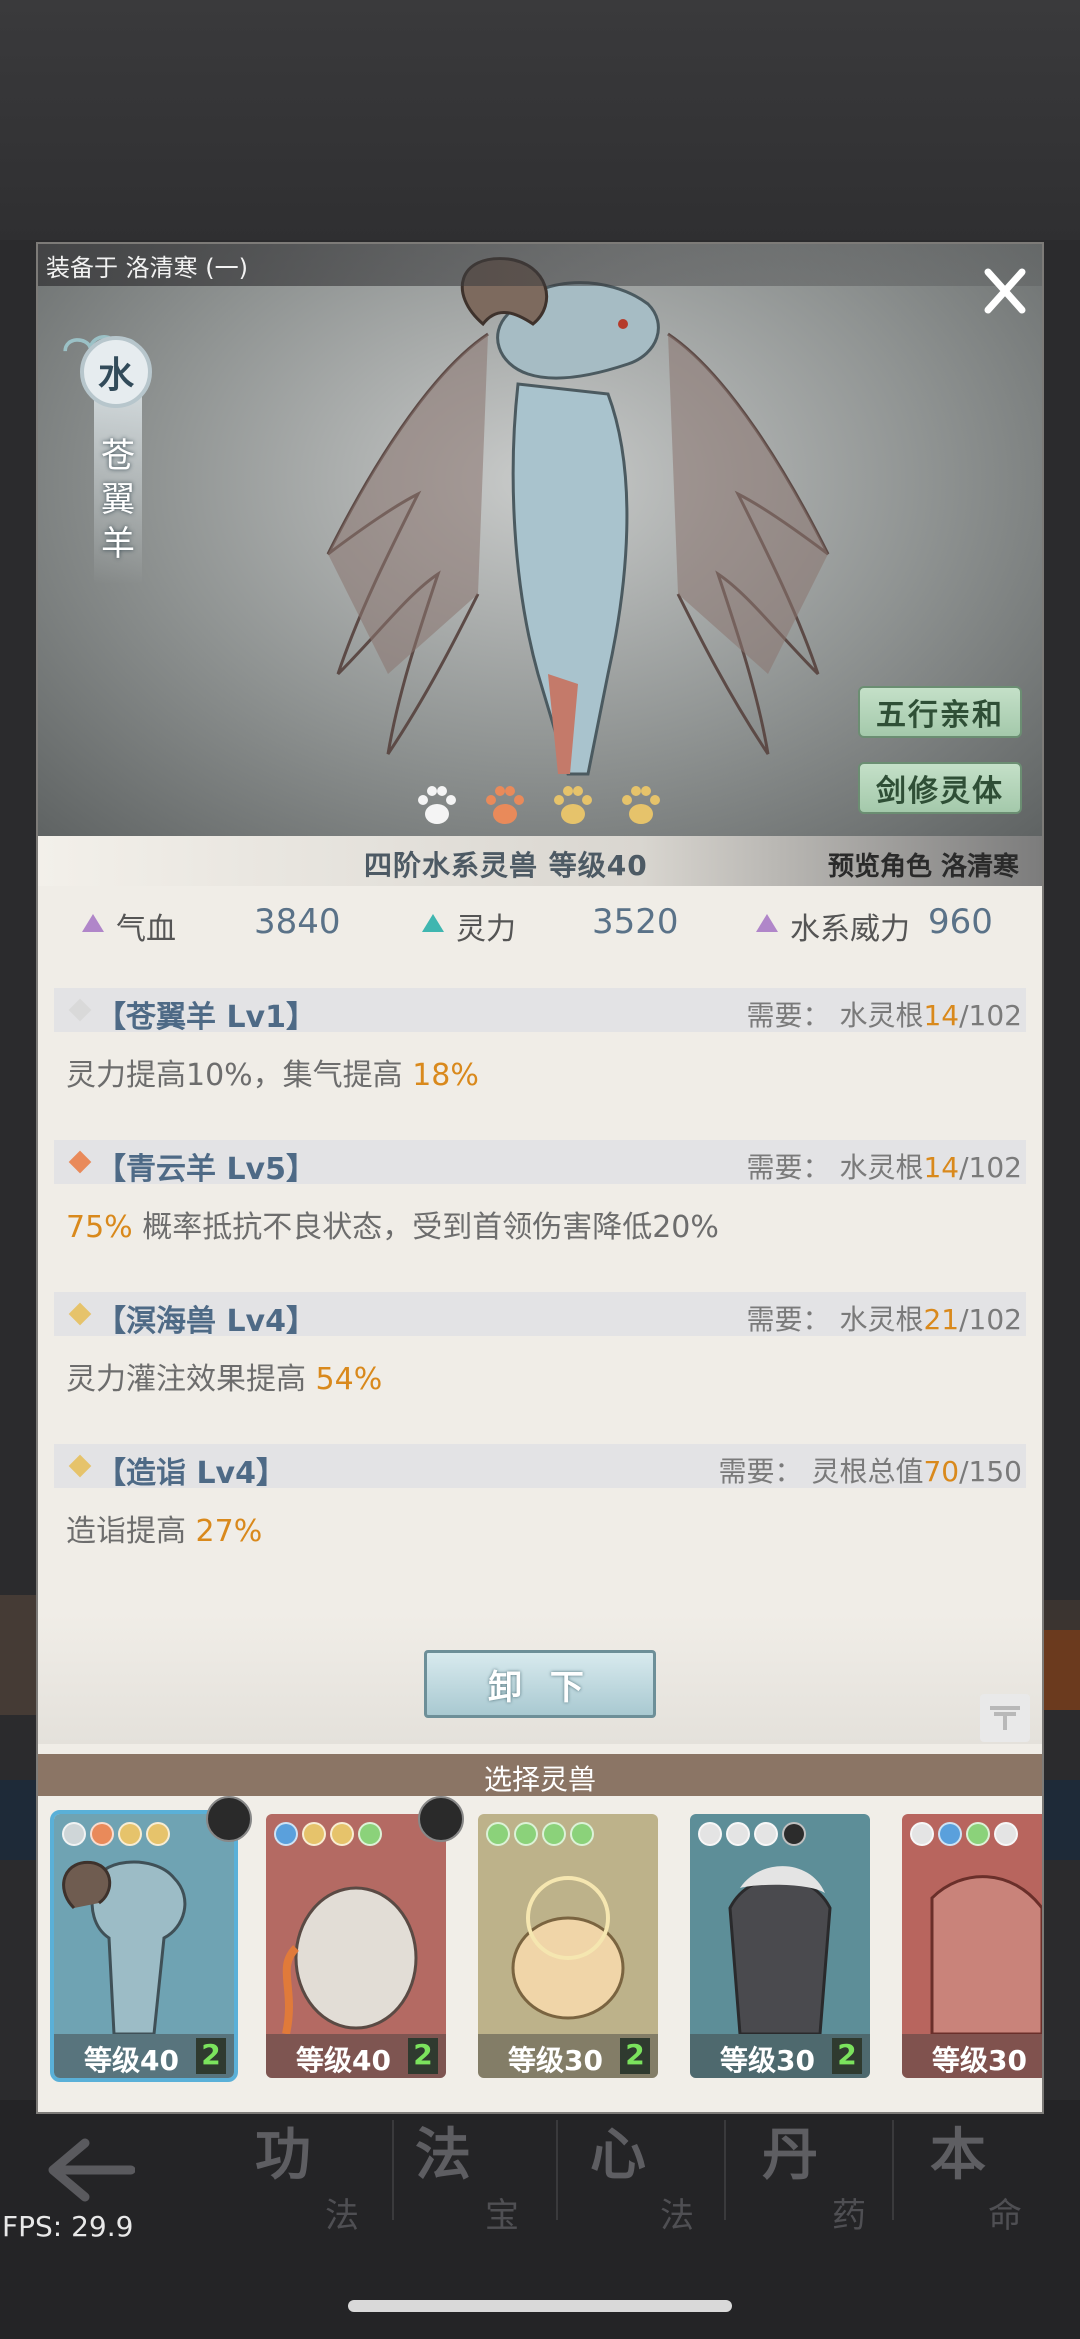  Describe the element at coordinates (146, 929) in the screenshot. I see `stat-label: 气血` at that location.